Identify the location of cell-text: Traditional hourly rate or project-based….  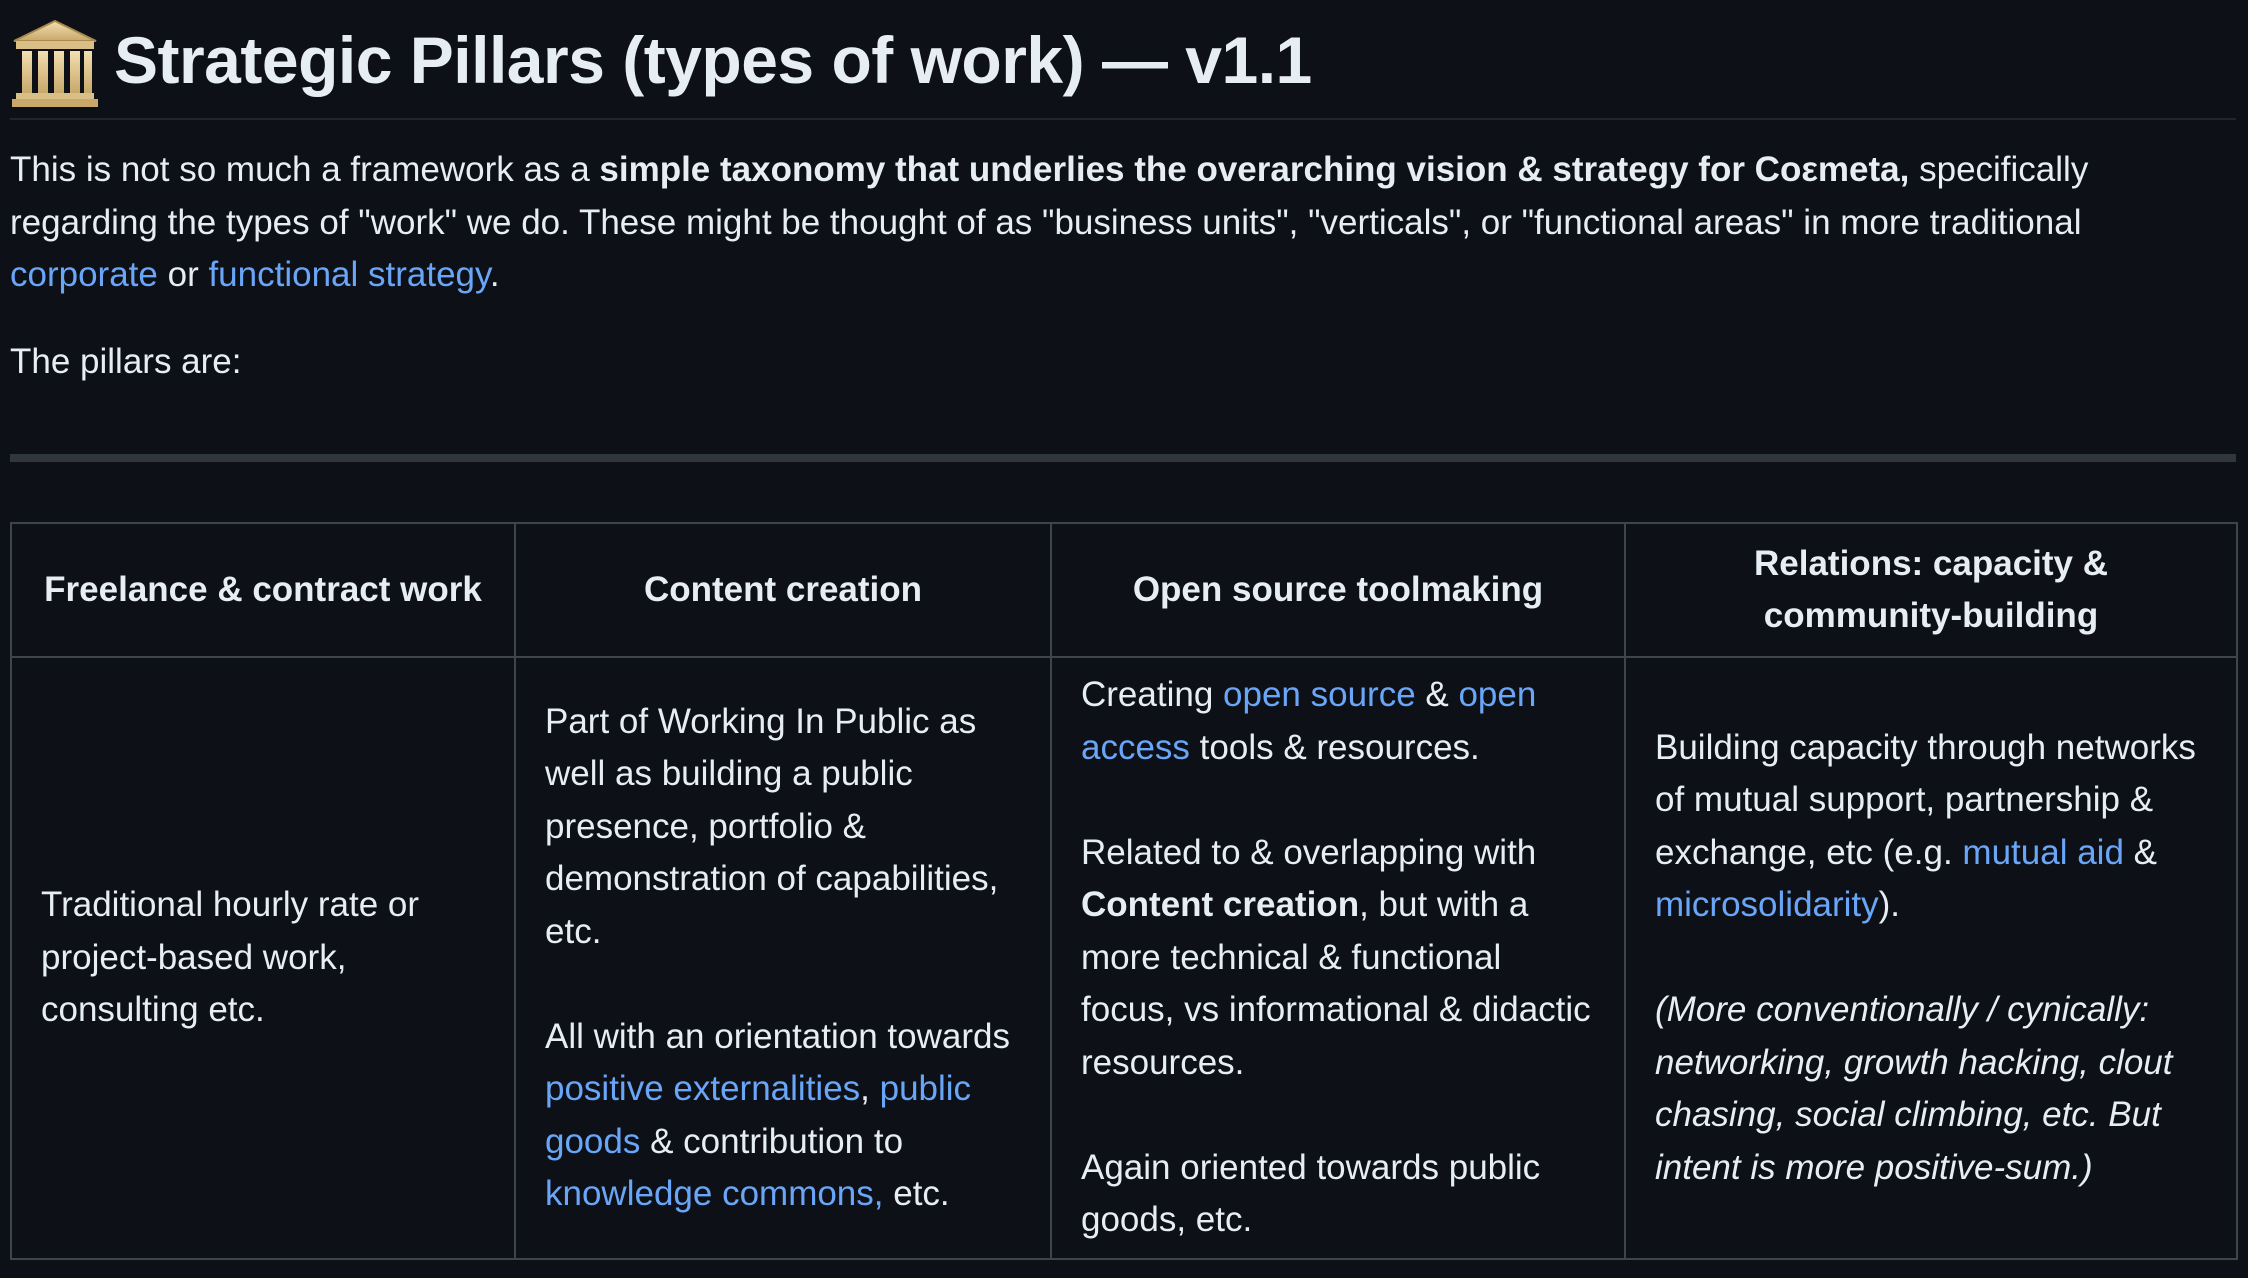
(230, 957).